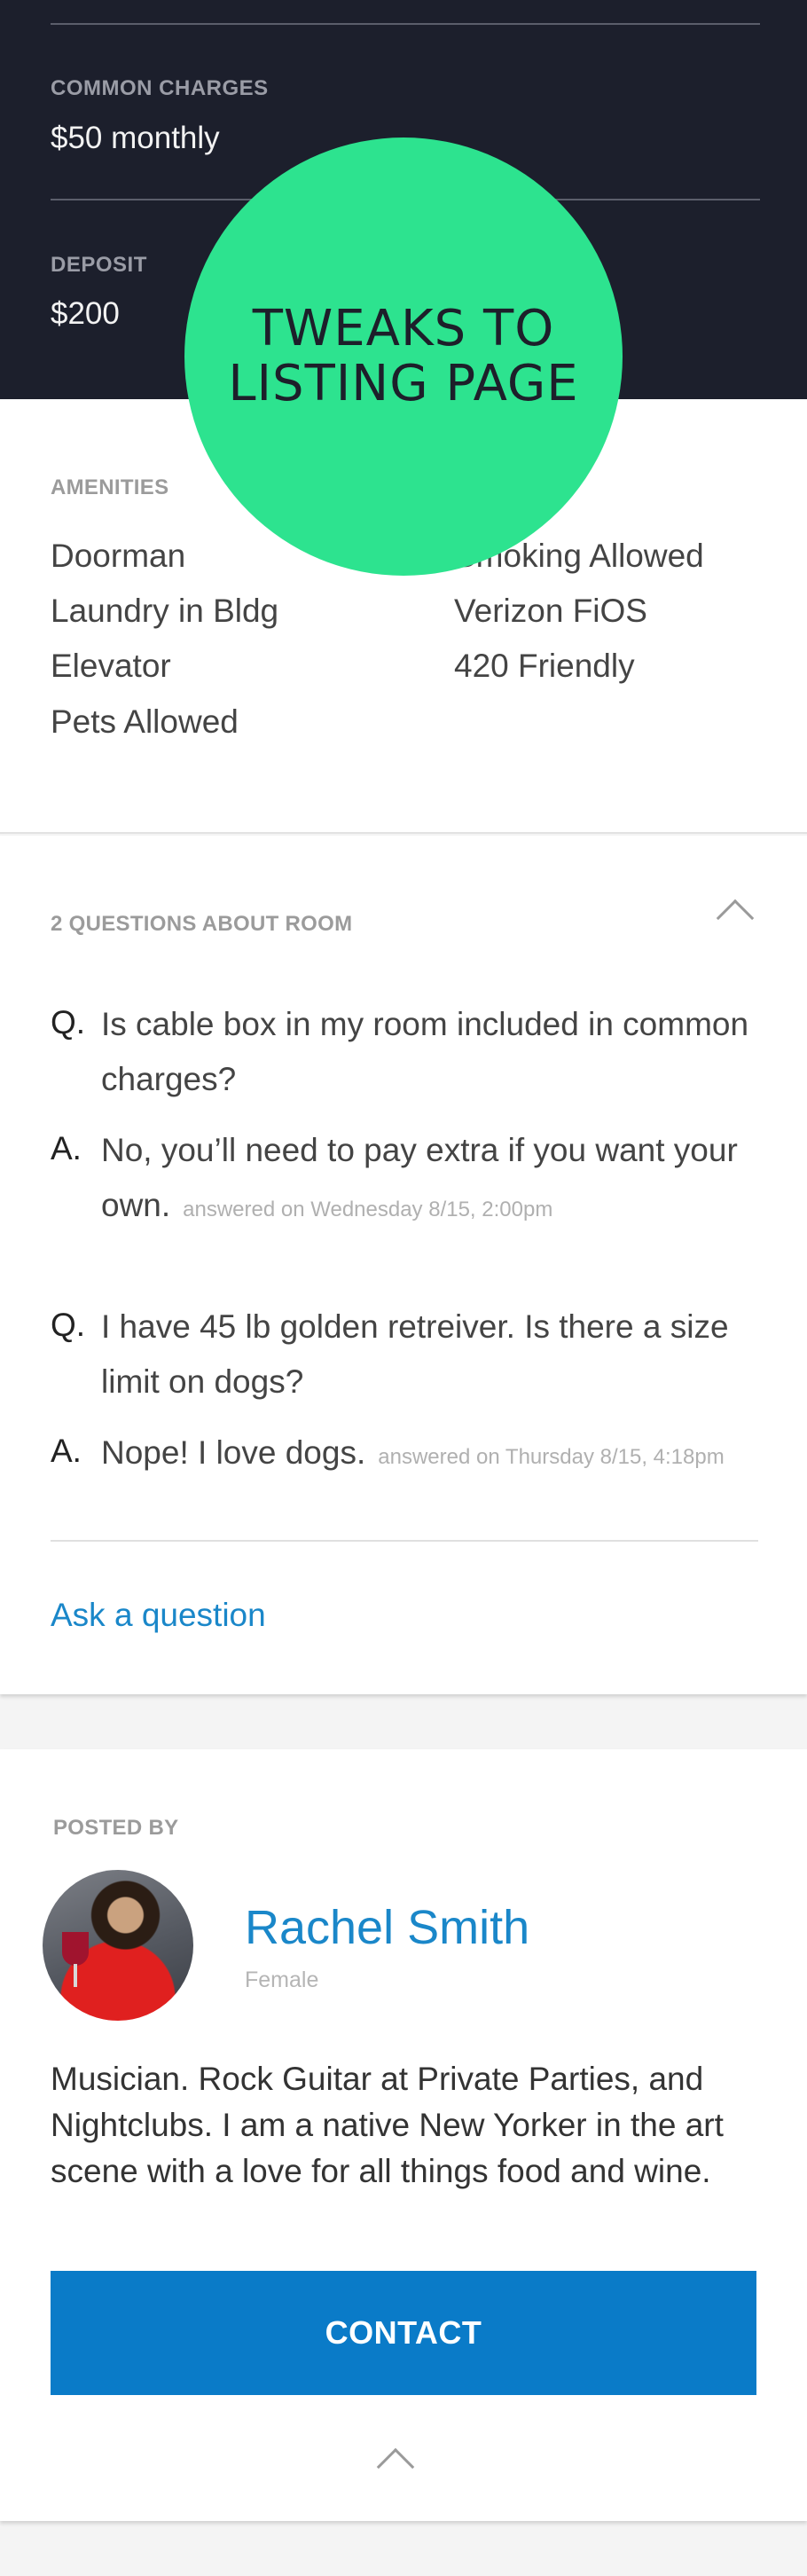 Image resolution: width=807 pixels, height=2576 pixels. Describe the element at coordinates (118, 556) in the screenshot. I see `amenity-item: Doorman` at that location.